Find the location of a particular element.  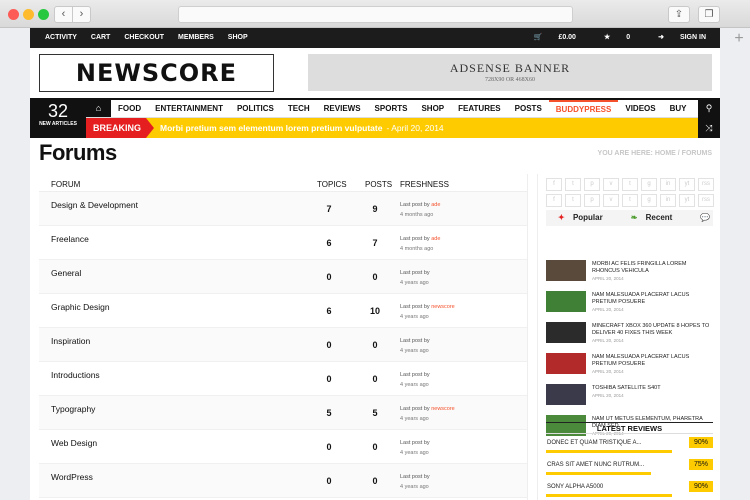

forum-name-link: WordPress is located at coordinates (72, 477).